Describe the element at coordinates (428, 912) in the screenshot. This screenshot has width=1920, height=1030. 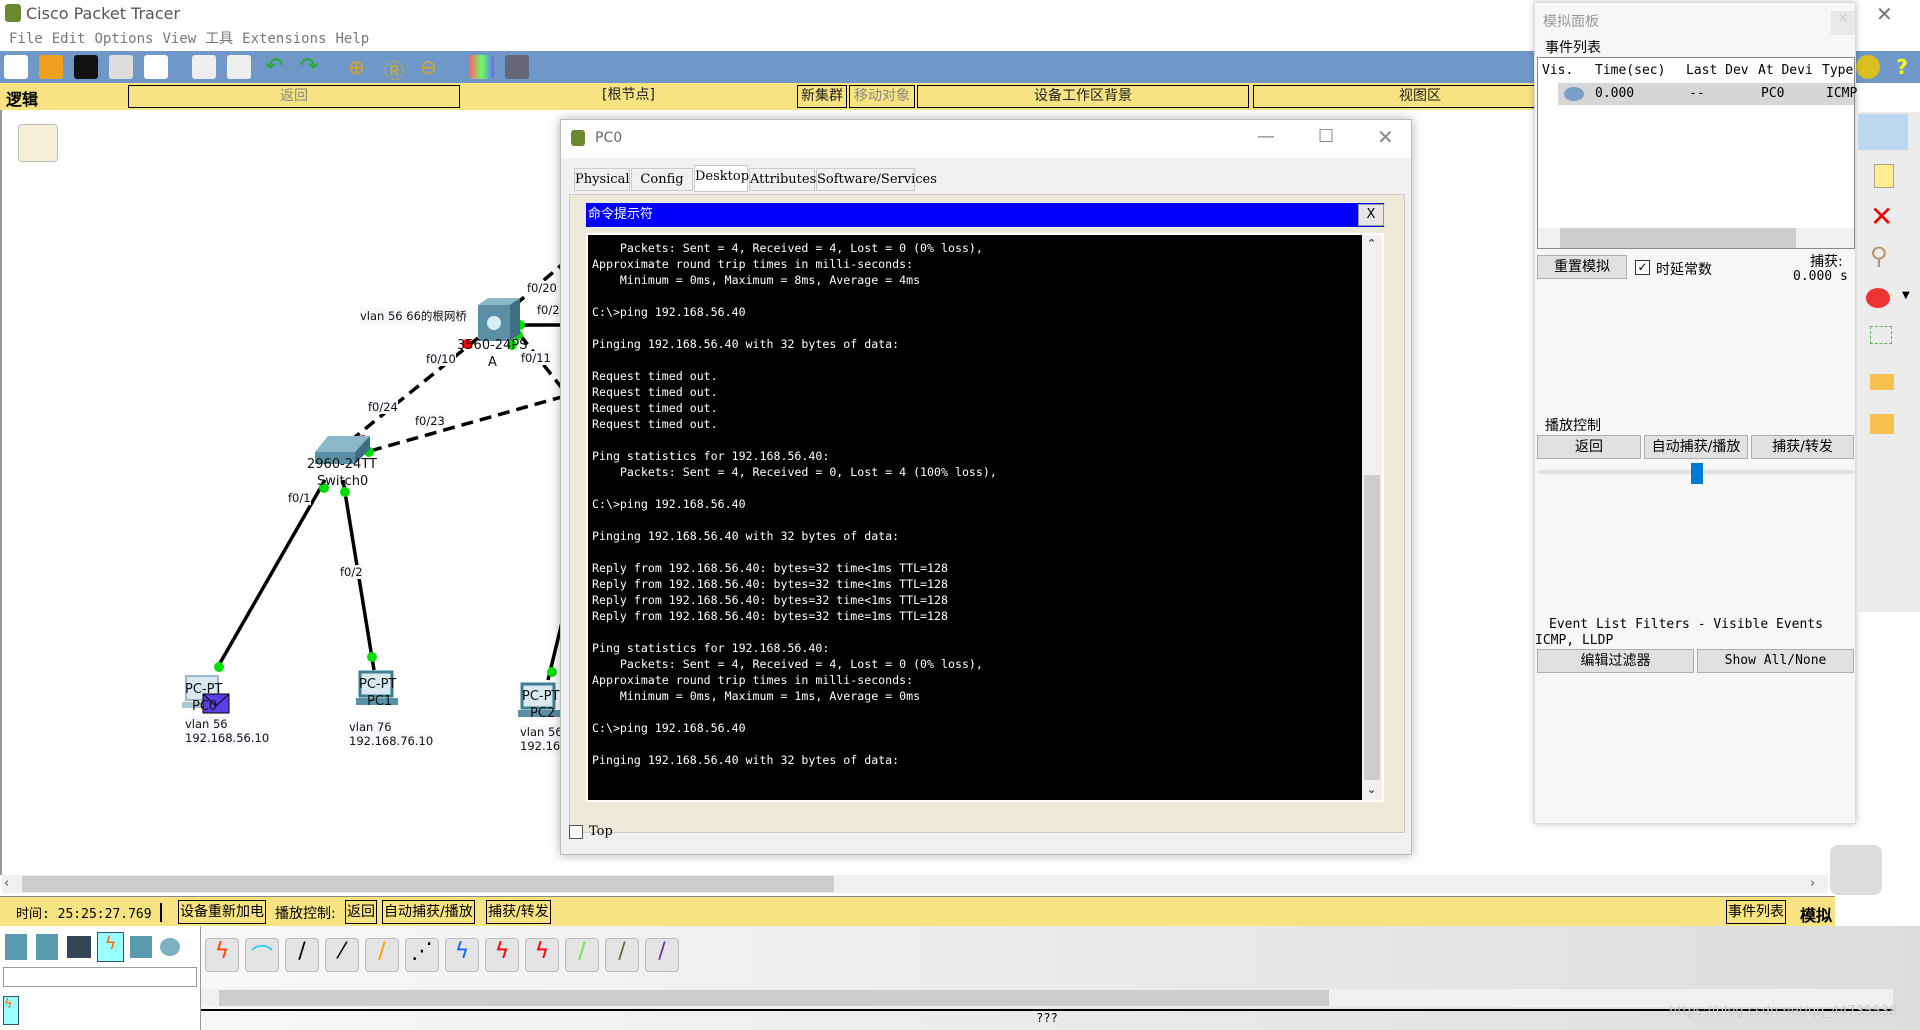
I see `status-auto-capture-button: 自动捕获/播放` at that location.